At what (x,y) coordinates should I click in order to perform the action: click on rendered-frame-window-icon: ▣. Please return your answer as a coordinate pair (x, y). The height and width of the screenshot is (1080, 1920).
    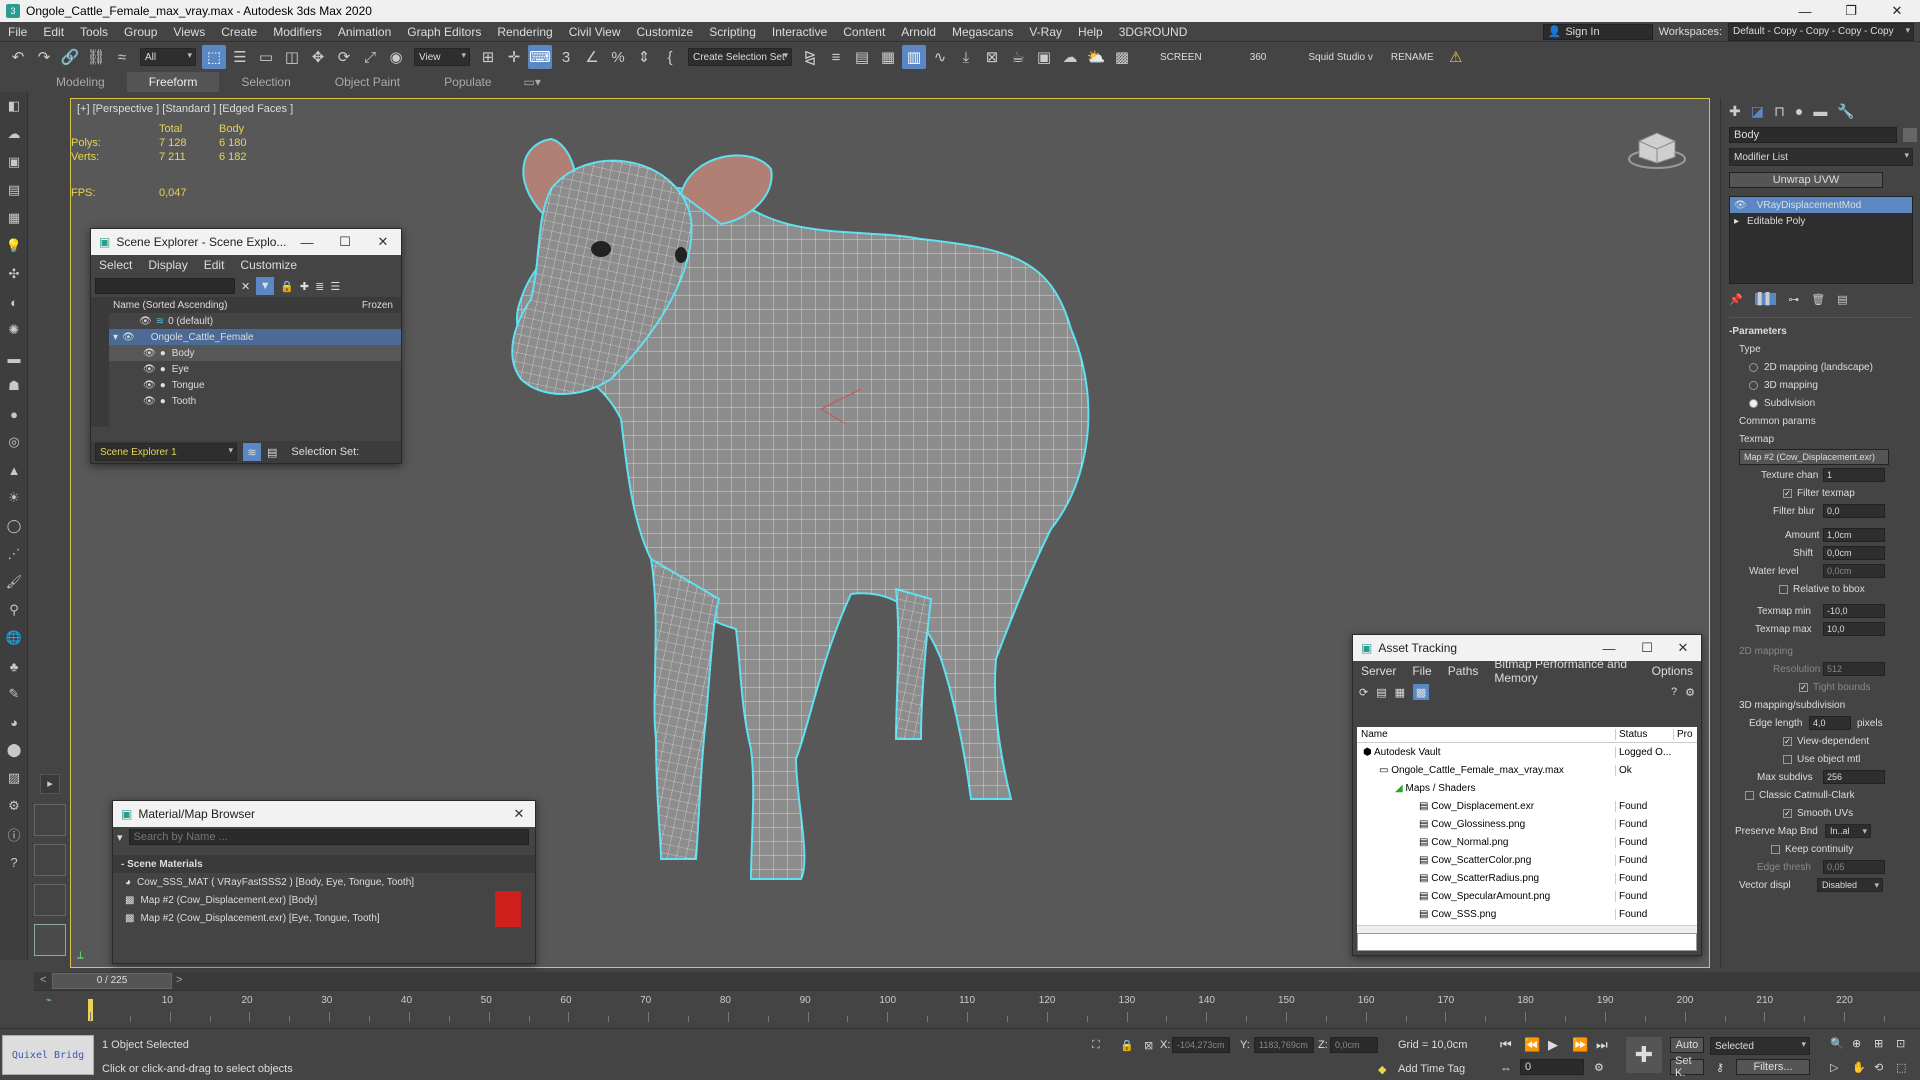
    Looking at the image, I should click on (1044, 57).